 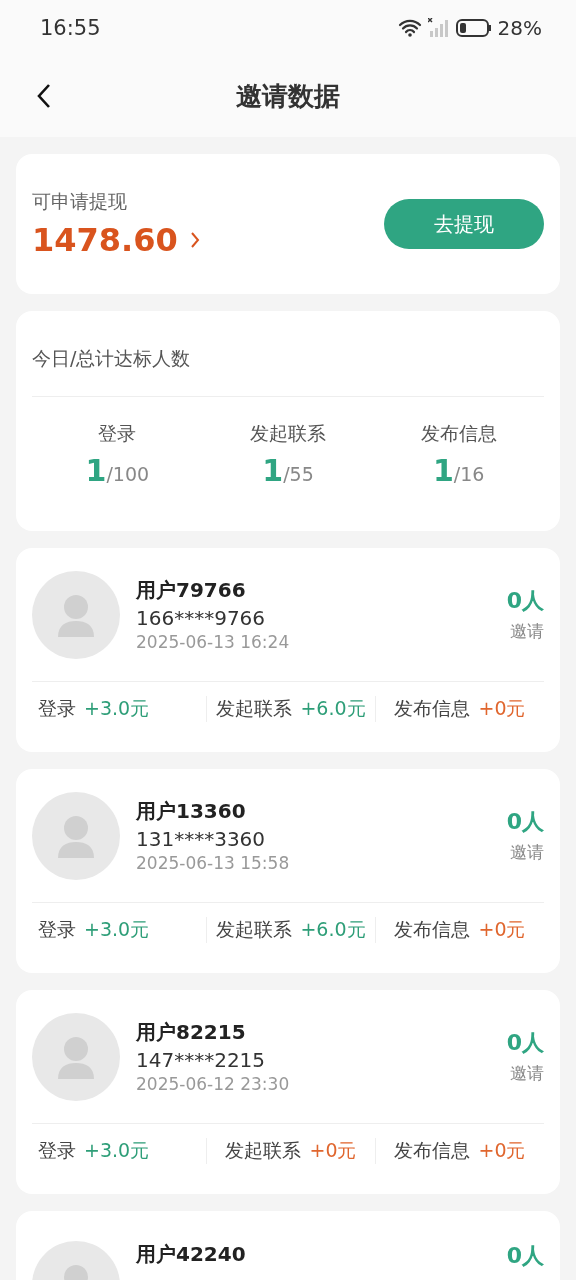 I want to click on stat-label: 发布信息, so click(x=458, y=433).